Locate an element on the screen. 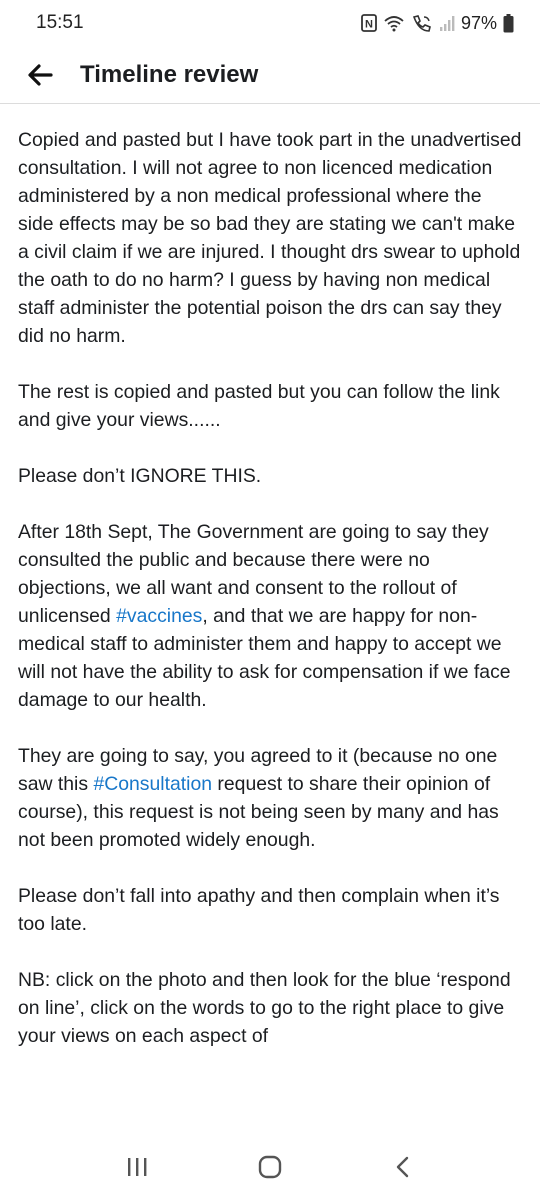 This screenshot has height=1200, width=540. back-icon is located at coordinates (403, 1167).